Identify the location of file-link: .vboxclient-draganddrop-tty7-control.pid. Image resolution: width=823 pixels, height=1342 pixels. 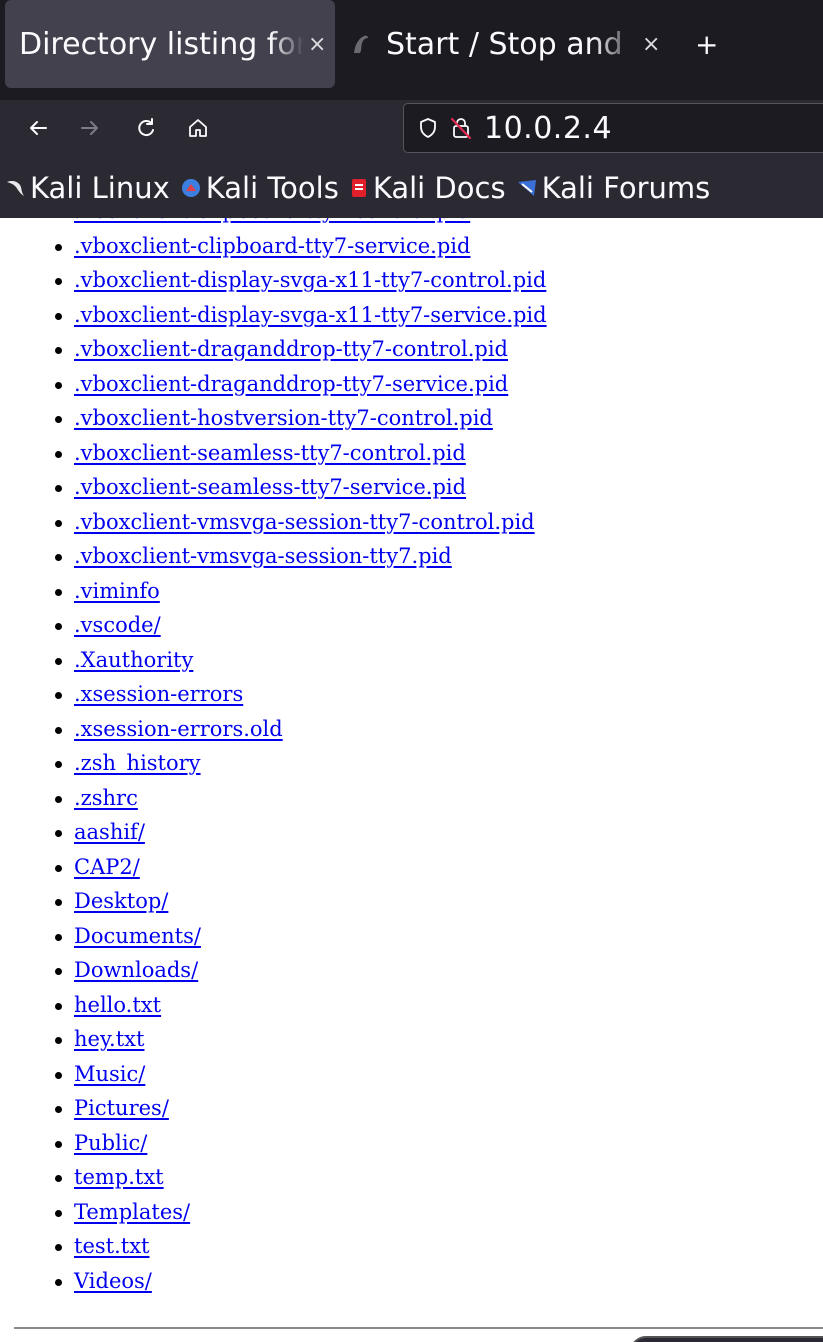
(291, 349).